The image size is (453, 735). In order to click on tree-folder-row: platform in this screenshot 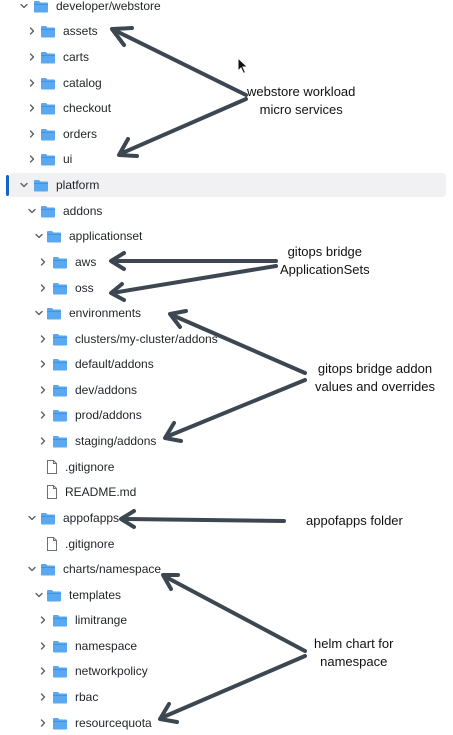, I will do `click(227, 185)`.